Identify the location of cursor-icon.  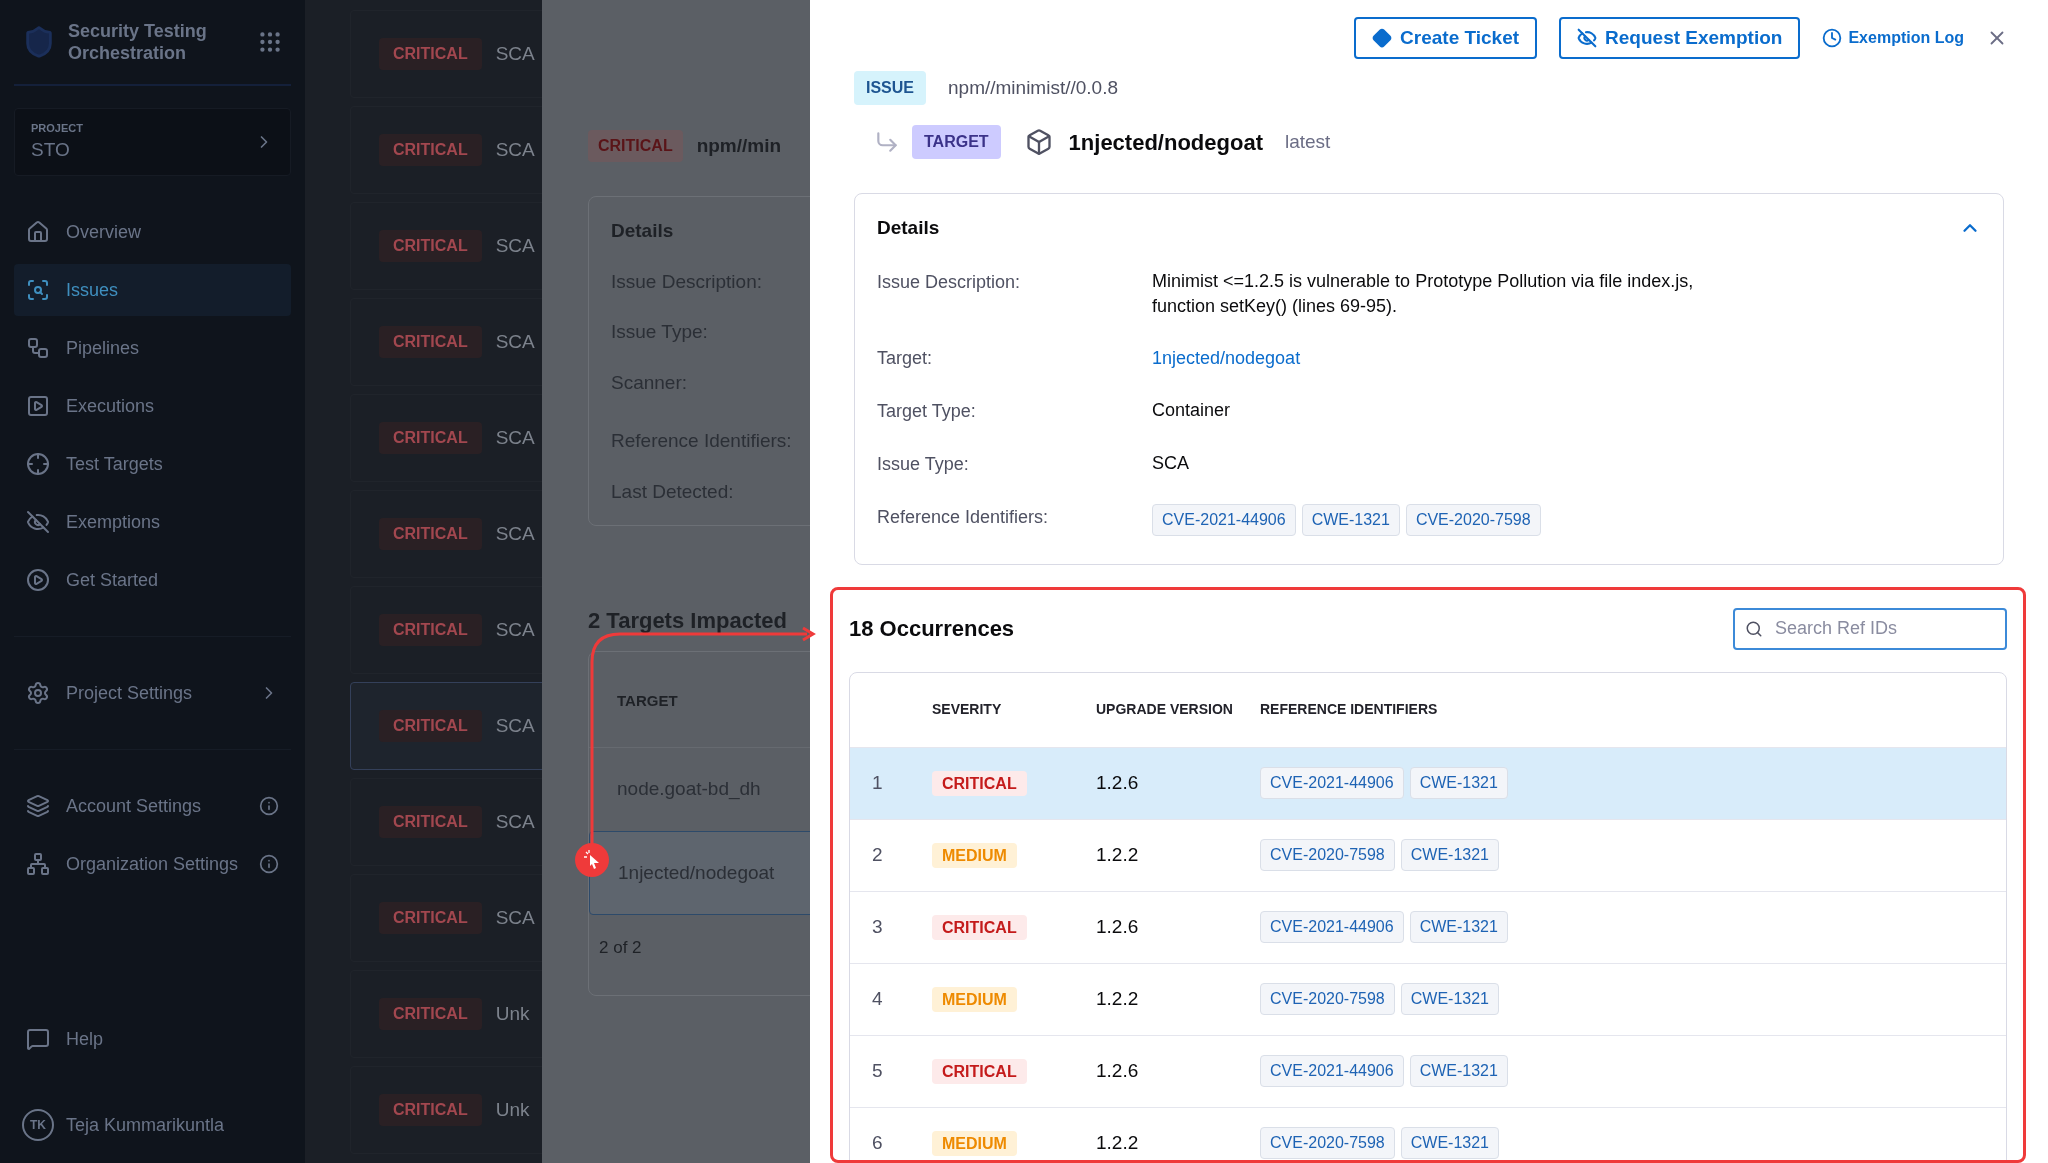
(592, 860).